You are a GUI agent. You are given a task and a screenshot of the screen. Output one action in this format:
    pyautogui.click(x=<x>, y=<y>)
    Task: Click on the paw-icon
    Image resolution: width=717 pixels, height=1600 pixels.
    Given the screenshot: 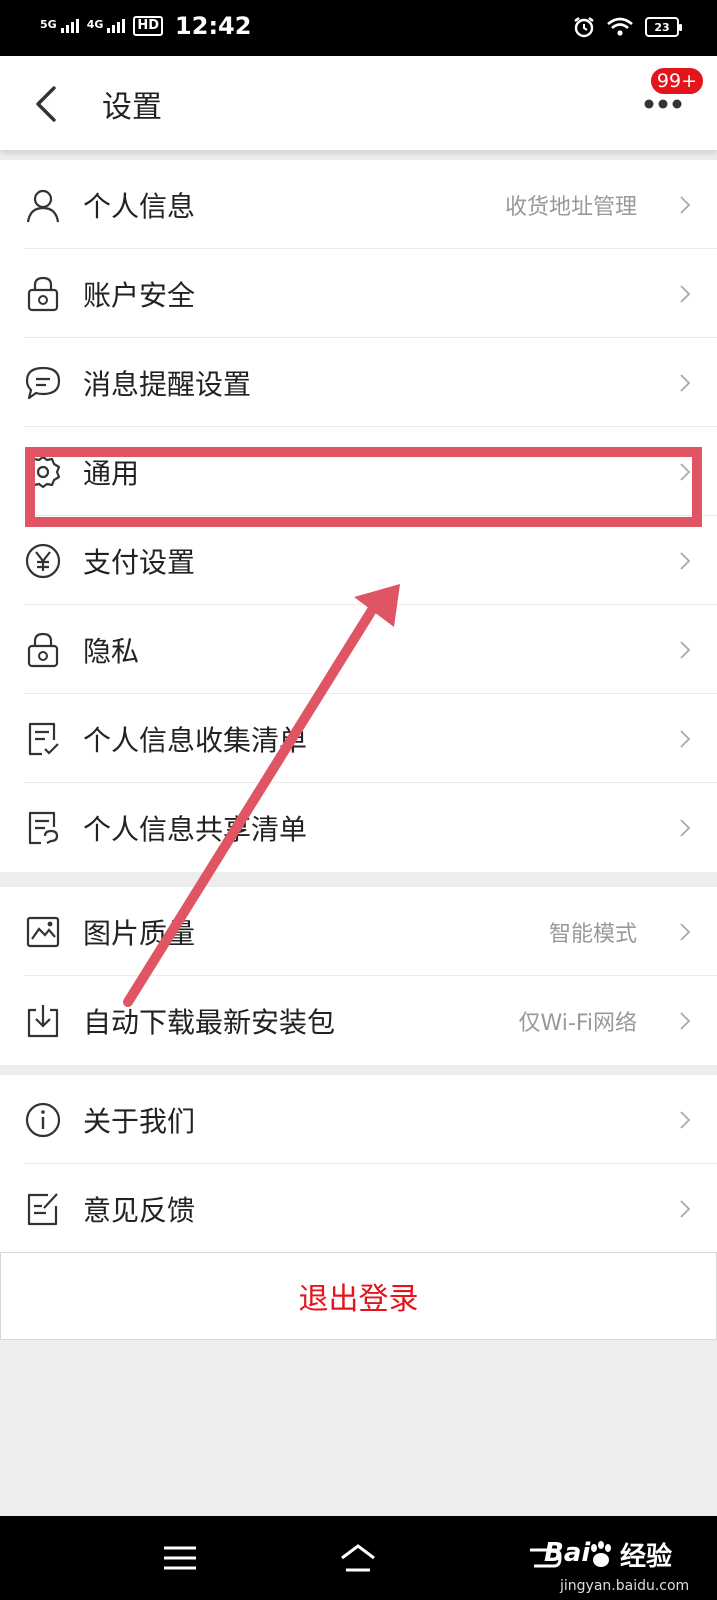 What is the action you would take?
    pyautogui.click(x=601, y=1554)
    